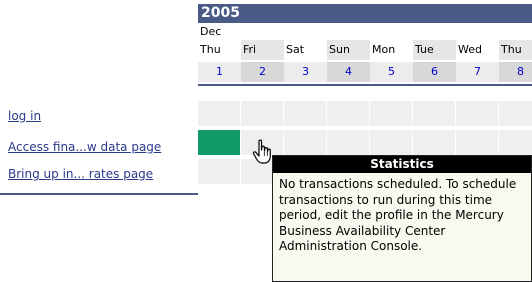 The image size is (532, 282). Describe the element at coordinates (470, 49) in the screenshot. I see `dow-label: Wed` at that location.